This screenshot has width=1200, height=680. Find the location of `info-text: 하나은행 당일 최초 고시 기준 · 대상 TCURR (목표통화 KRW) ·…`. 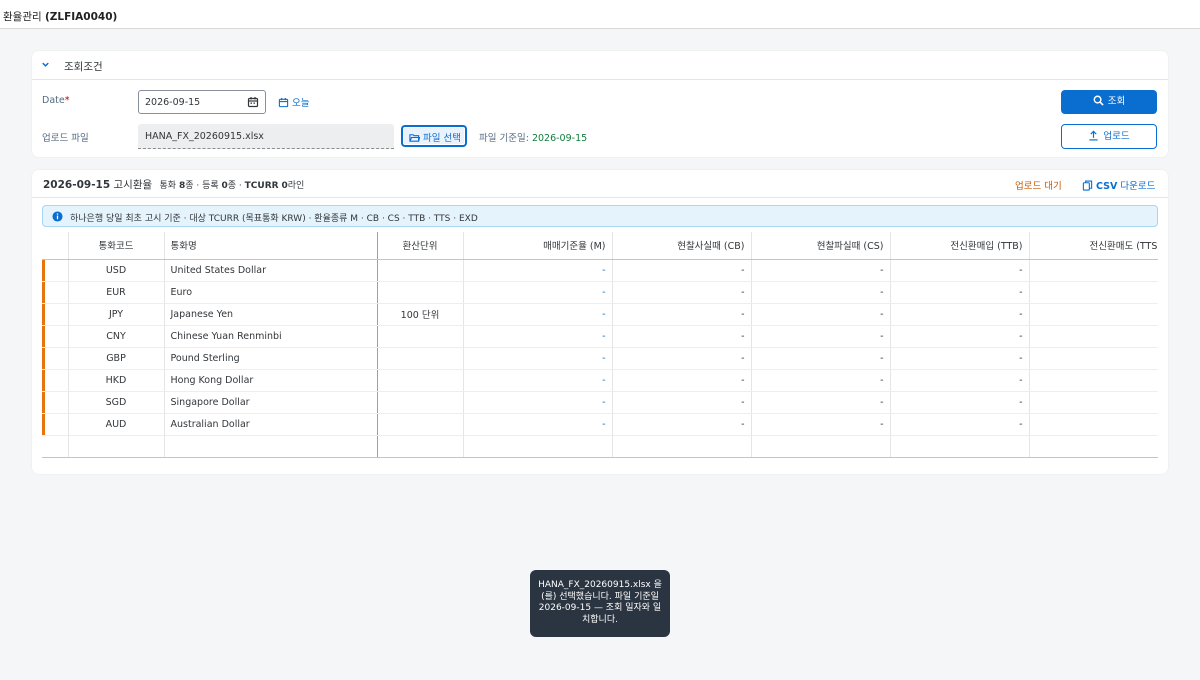

info-text: 하나은행 당일 최초 고시 기준 · 대상 TCURR (목표통화 KRW) ·… is located at coordinates (274, 219).